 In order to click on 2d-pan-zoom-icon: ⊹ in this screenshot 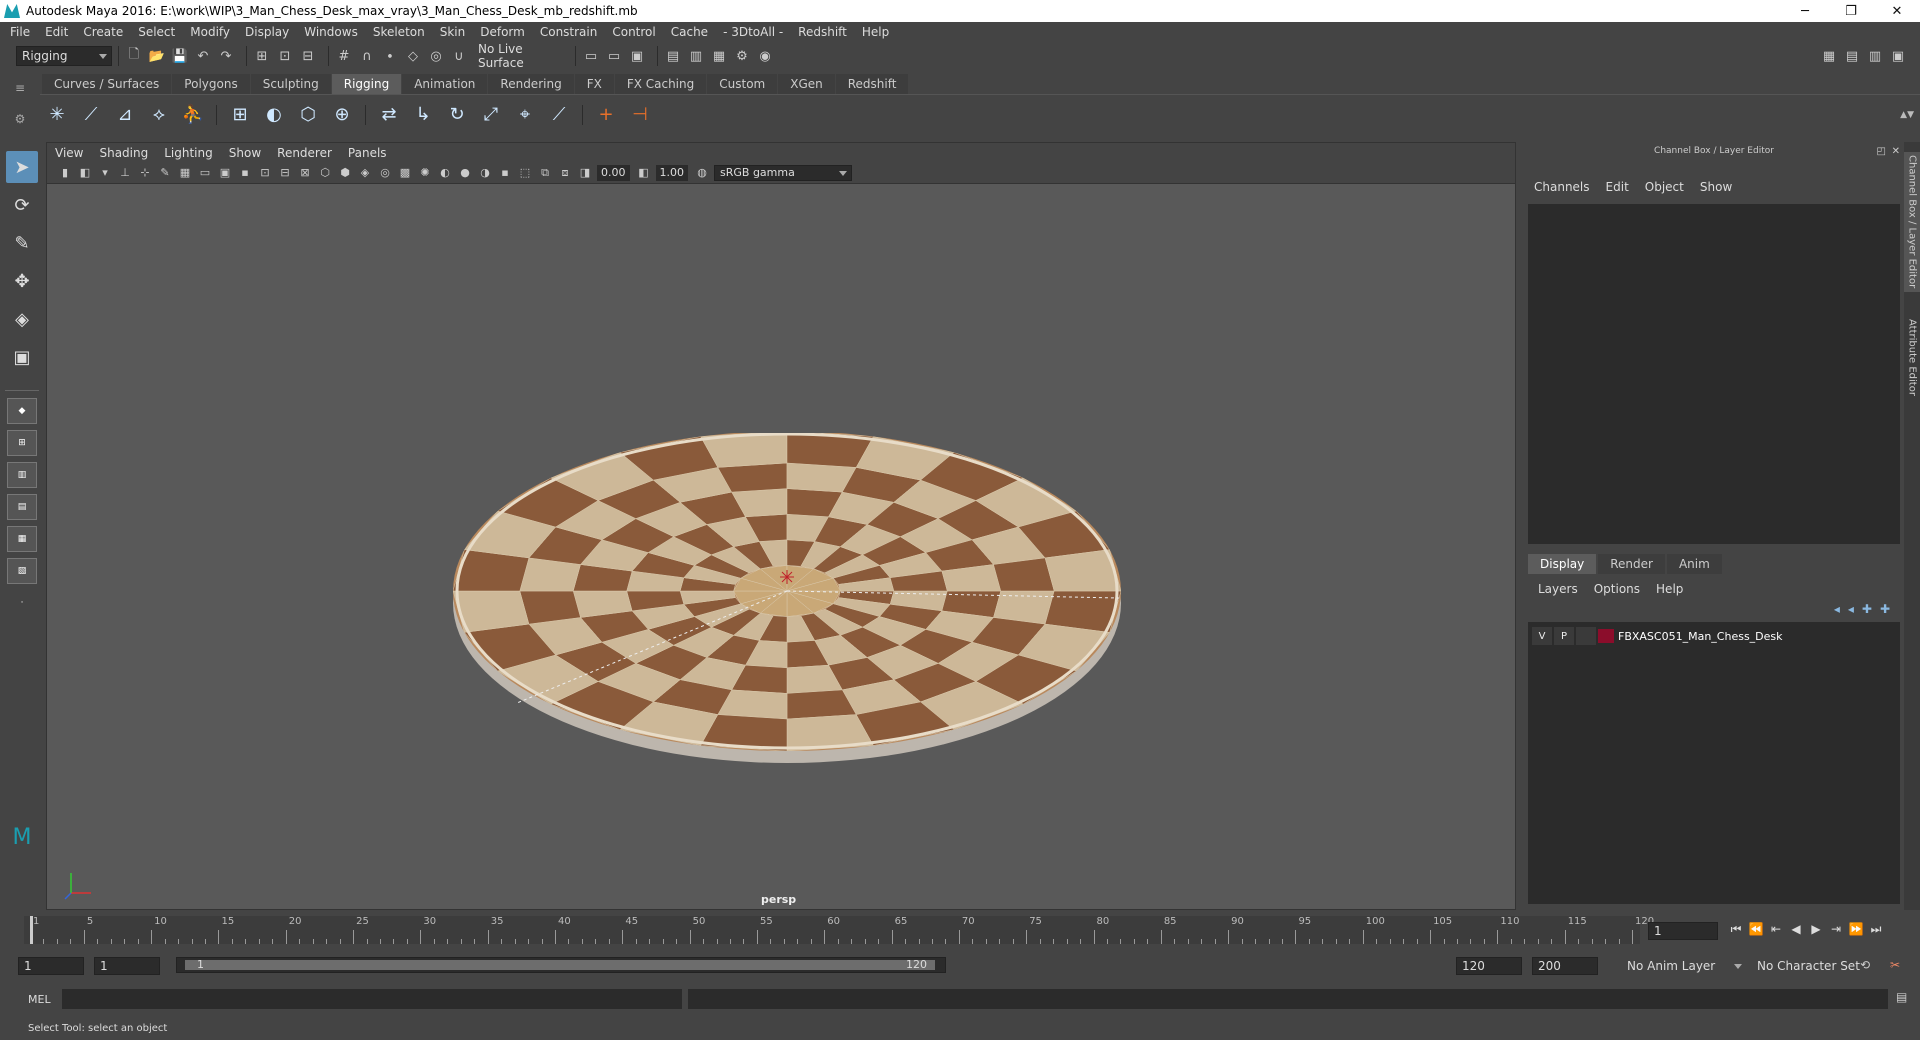, I will do `click(145, 173)`.